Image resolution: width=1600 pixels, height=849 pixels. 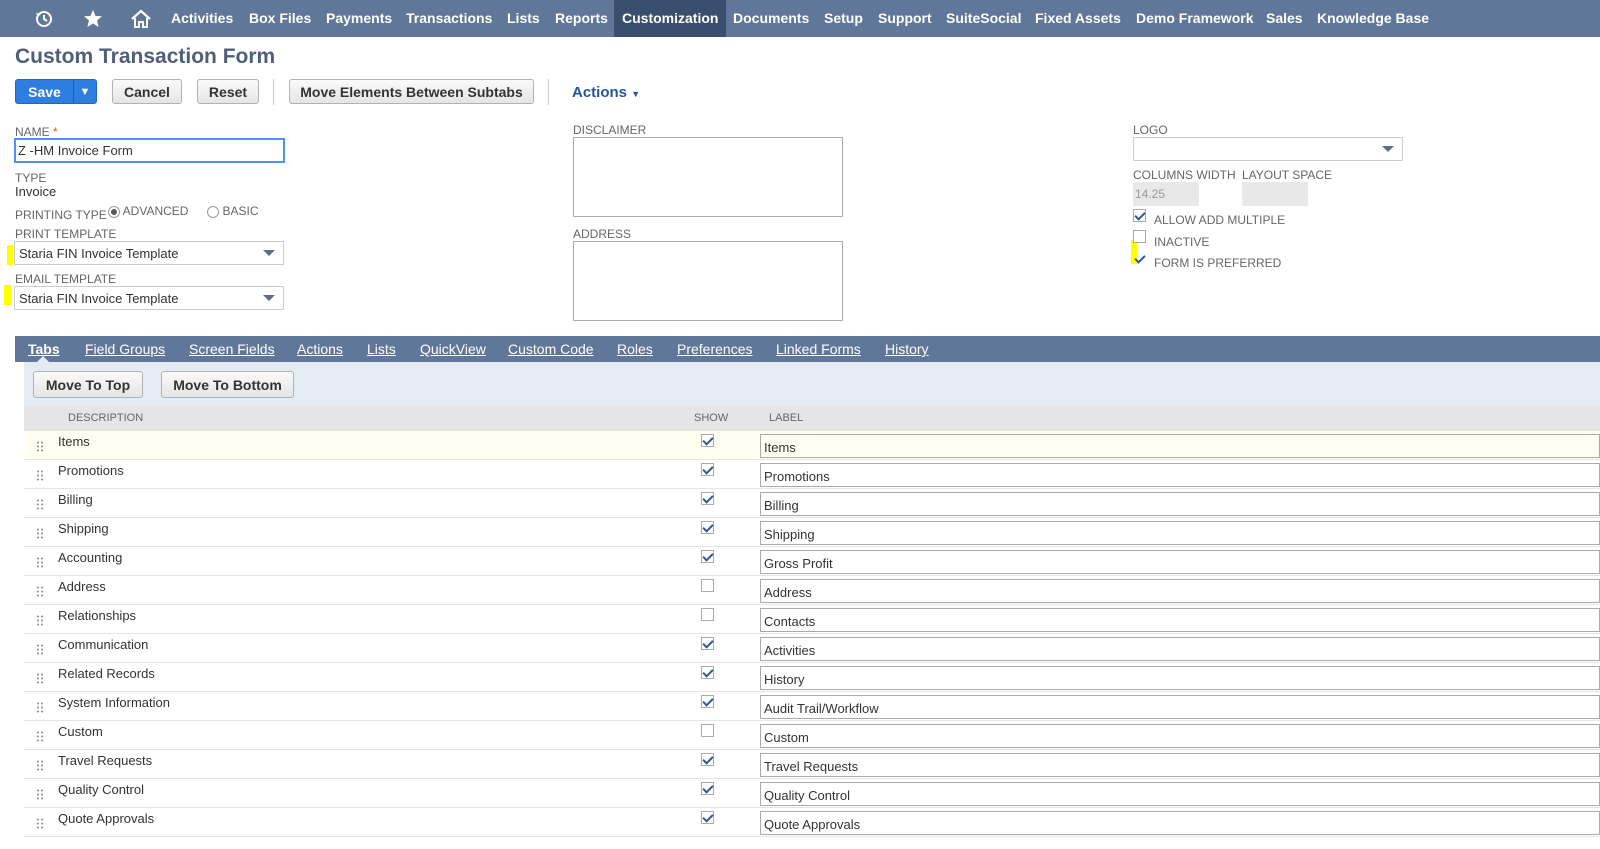 I want to click on tab-quickview: QuickView, so click(x=453, y=349).